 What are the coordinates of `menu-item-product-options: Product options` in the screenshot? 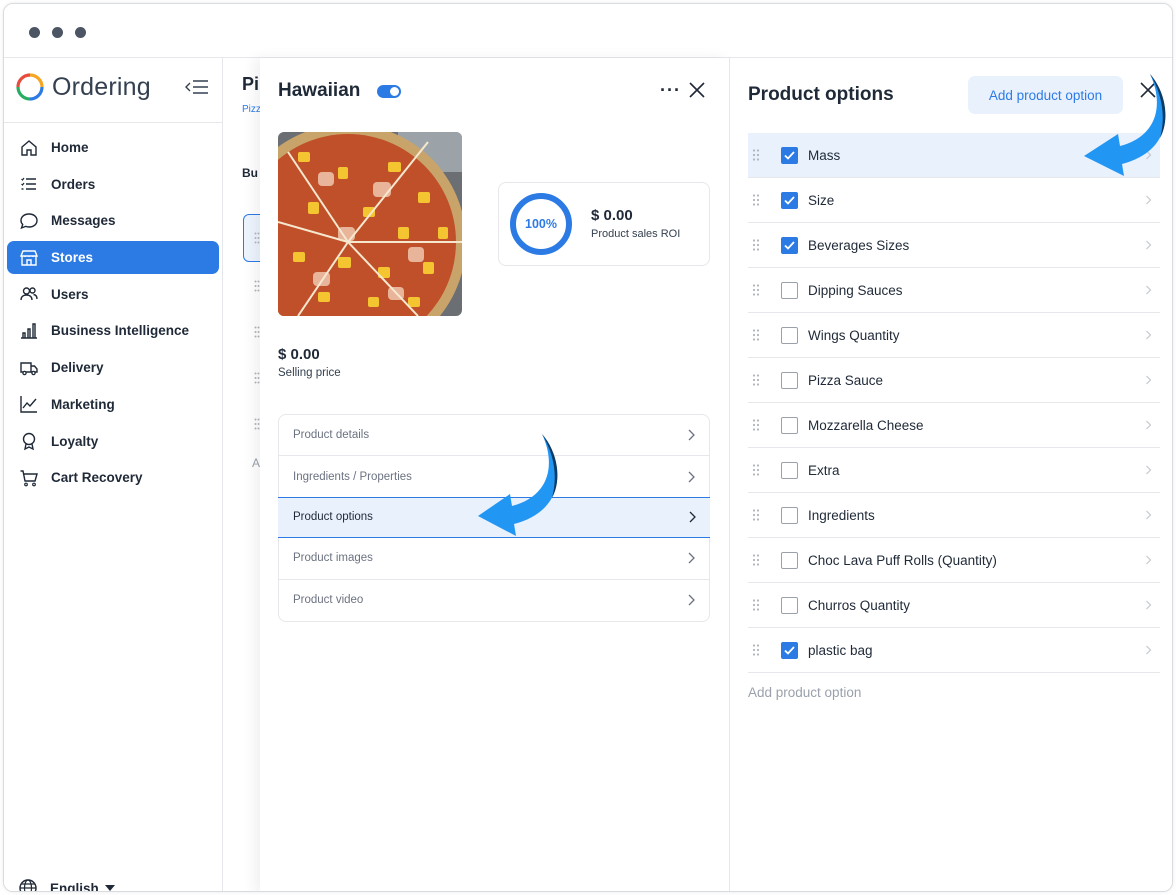 It's located at (494, 517).